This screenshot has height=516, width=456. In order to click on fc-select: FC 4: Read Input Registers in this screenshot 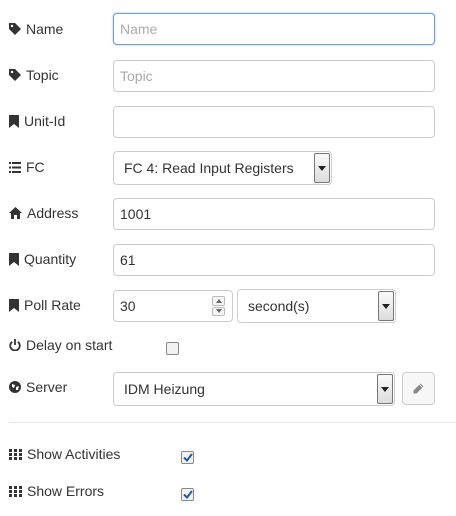, I will do `click(222, 168)`.